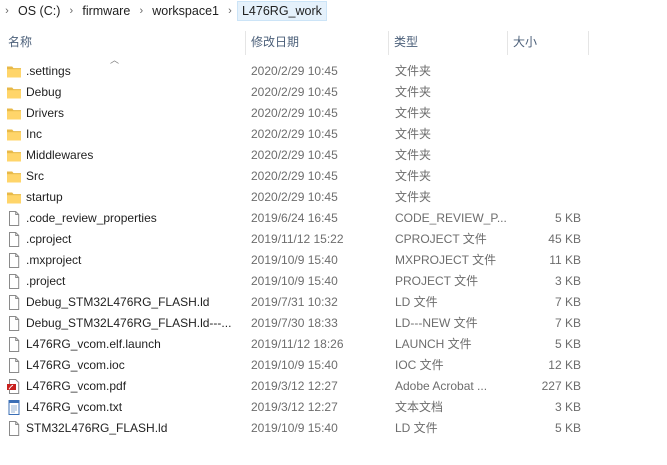 The image size is (667, 465). What do you see at coordinates (588, 43) in the screenshot?
I see `column-divider` at bounding box center [588, 43].